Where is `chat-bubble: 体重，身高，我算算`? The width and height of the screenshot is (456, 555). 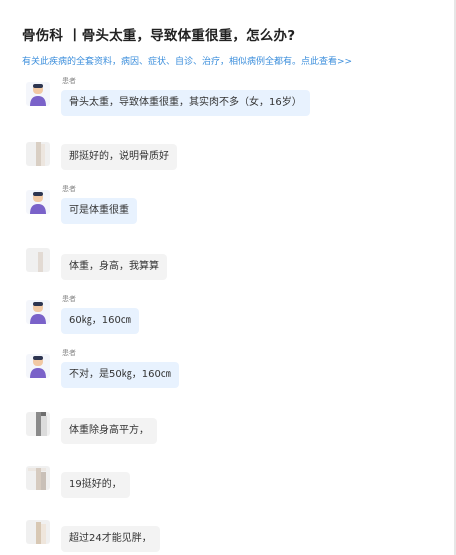
chat-bubble: 体重，身高，我算算 is located at coordinates (114, 267).